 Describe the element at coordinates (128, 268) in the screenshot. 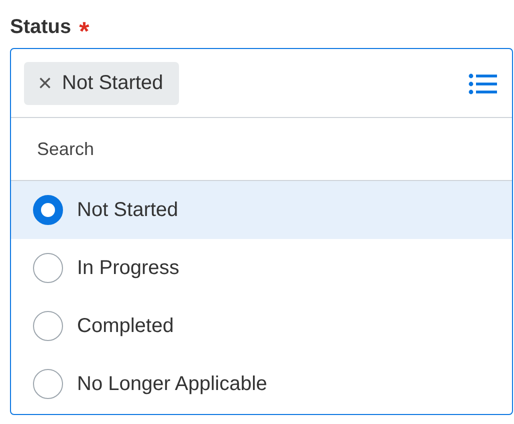

I see `option-label: In Progress` at that location.